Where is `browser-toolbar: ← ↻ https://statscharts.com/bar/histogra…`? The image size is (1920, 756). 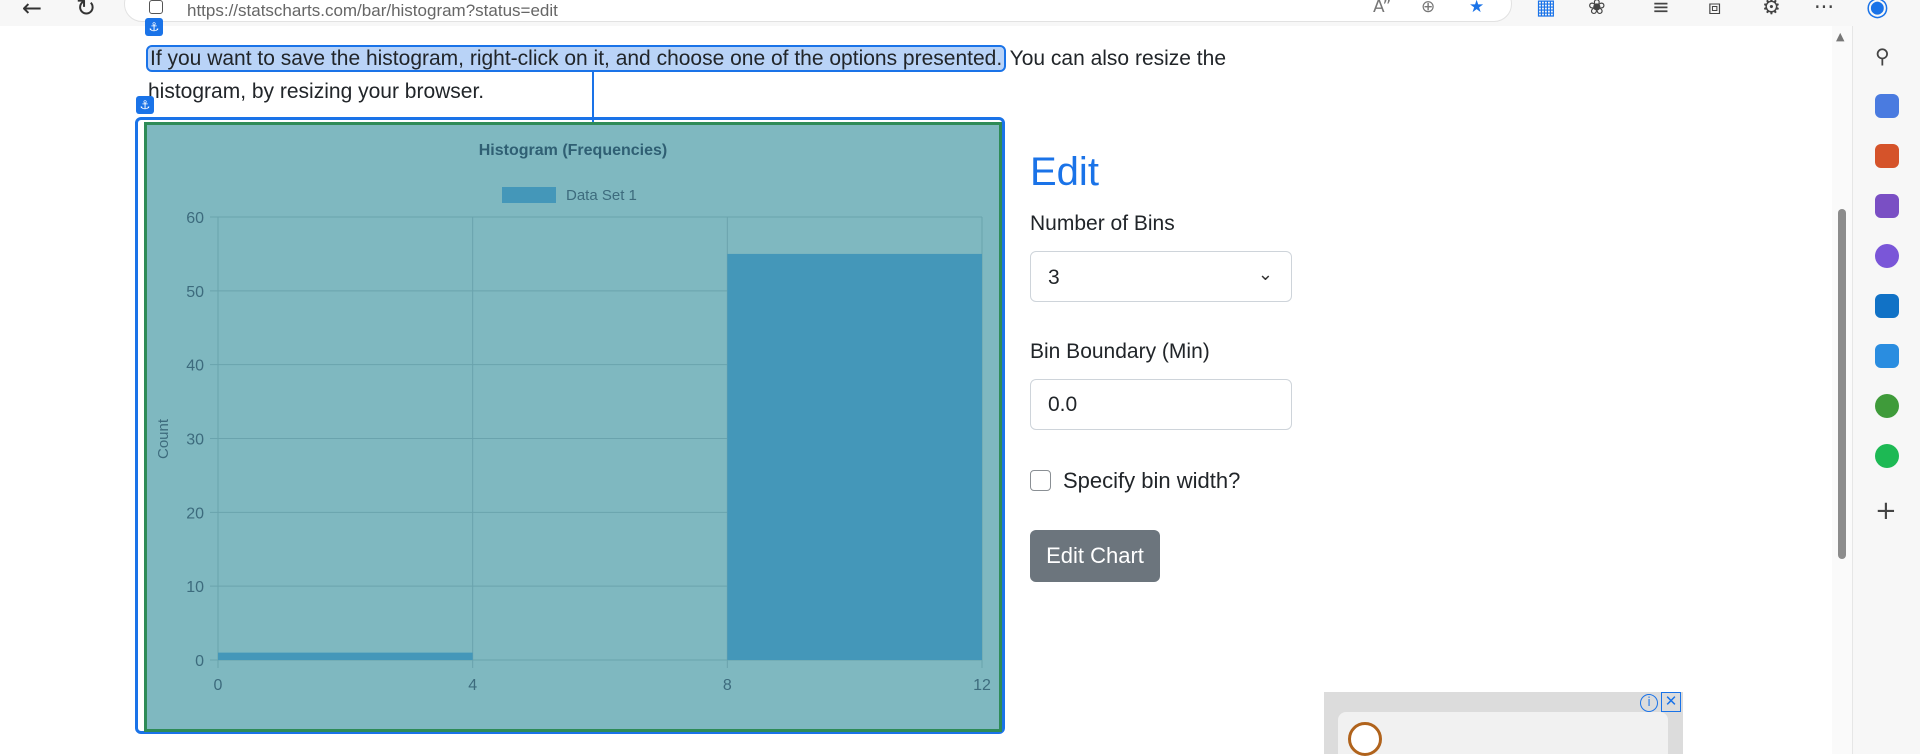
browser-toolbar: ← ↻ https://statscharts.com/bar/histogra… is located at coordinates (960, 13).